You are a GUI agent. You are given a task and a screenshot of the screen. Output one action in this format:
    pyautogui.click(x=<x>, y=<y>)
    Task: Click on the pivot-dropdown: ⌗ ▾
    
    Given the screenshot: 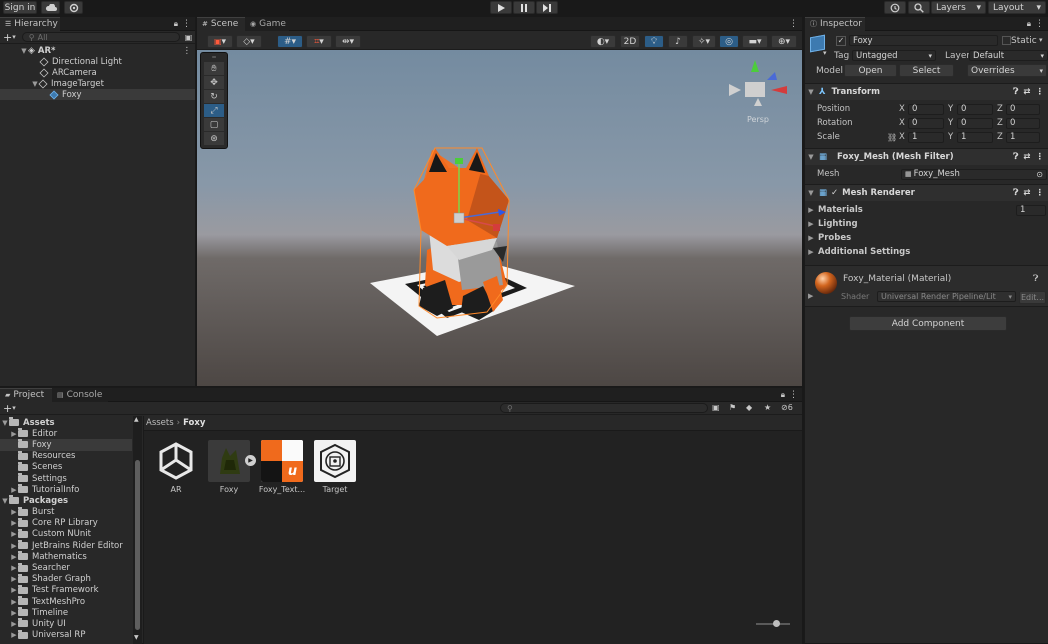 What is the action you would take?
    pyautogui.click(x=319, y=41)
    